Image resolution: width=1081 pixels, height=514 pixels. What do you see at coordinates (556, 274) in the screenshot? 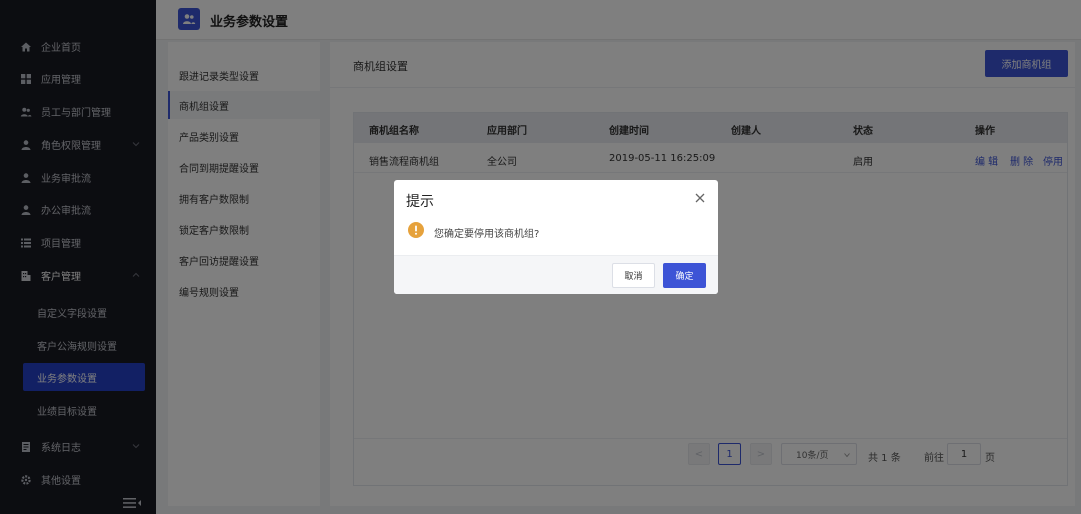
I see `dialog-footer: 取消 确定` at bounding box center [556, 274].